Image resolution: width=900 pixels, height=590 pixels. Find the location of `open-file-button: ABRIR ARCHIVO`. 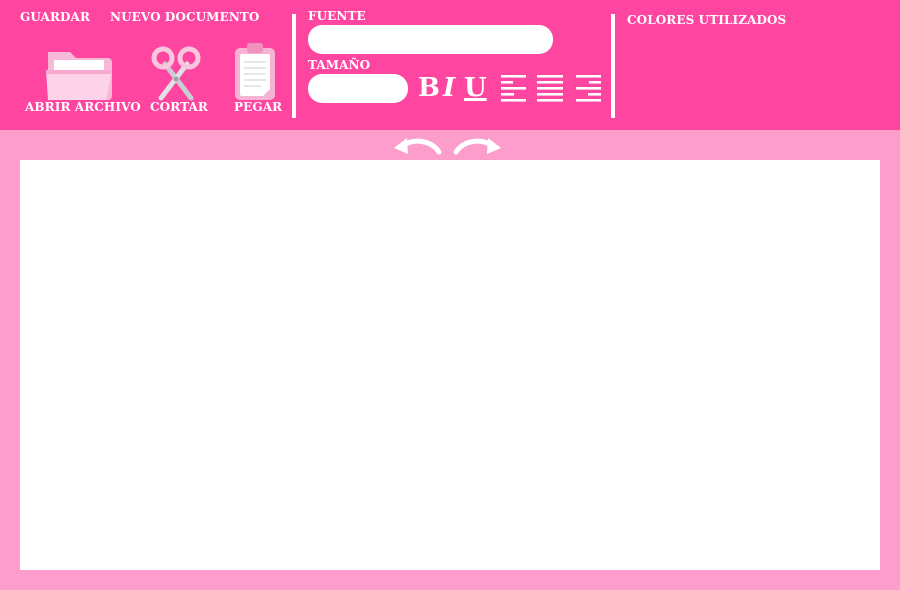

open-file-button: ABRIR ARCHIVO is located at coordinates (80, 78).